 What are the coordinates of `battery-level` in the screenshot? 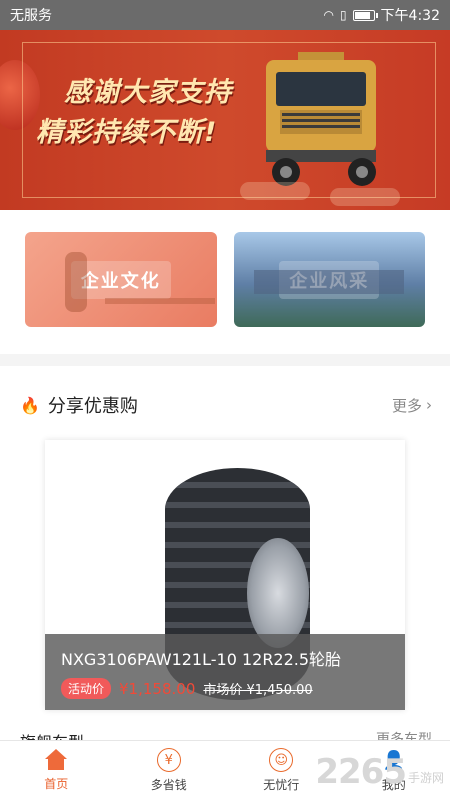 It's located at (362, 15).